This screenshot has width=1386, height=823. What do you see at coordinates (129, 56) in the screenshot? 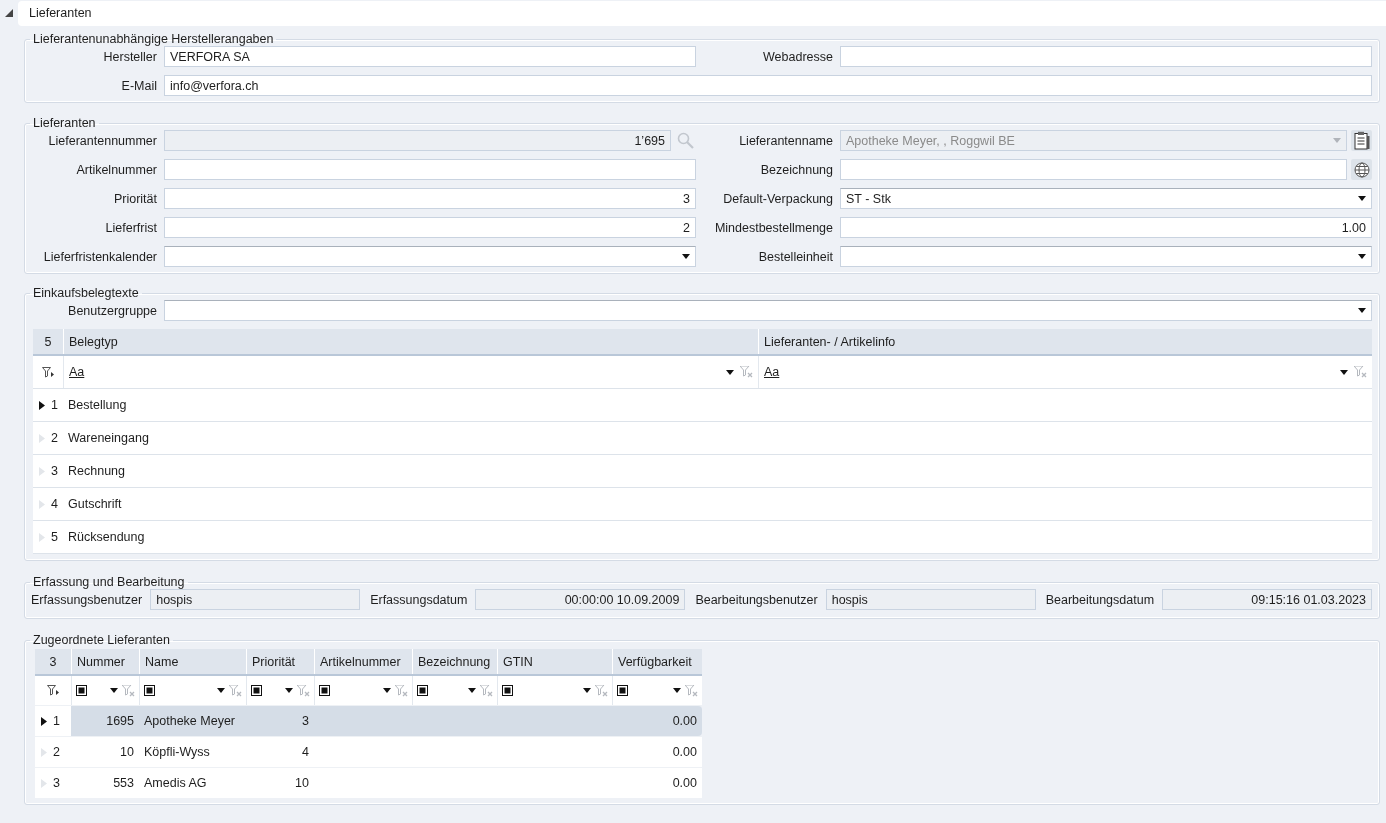
I see `field-label: Hersteller` at bounding box center [129, 56].